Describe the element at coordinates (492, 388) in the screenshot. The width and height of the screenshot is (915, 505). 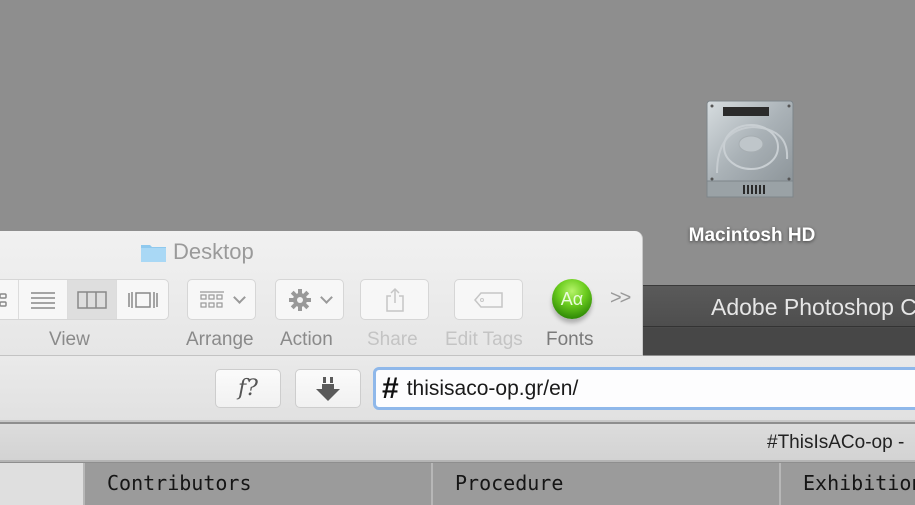
I see `url-text: thisisaco-op.gr/en/` at that location.